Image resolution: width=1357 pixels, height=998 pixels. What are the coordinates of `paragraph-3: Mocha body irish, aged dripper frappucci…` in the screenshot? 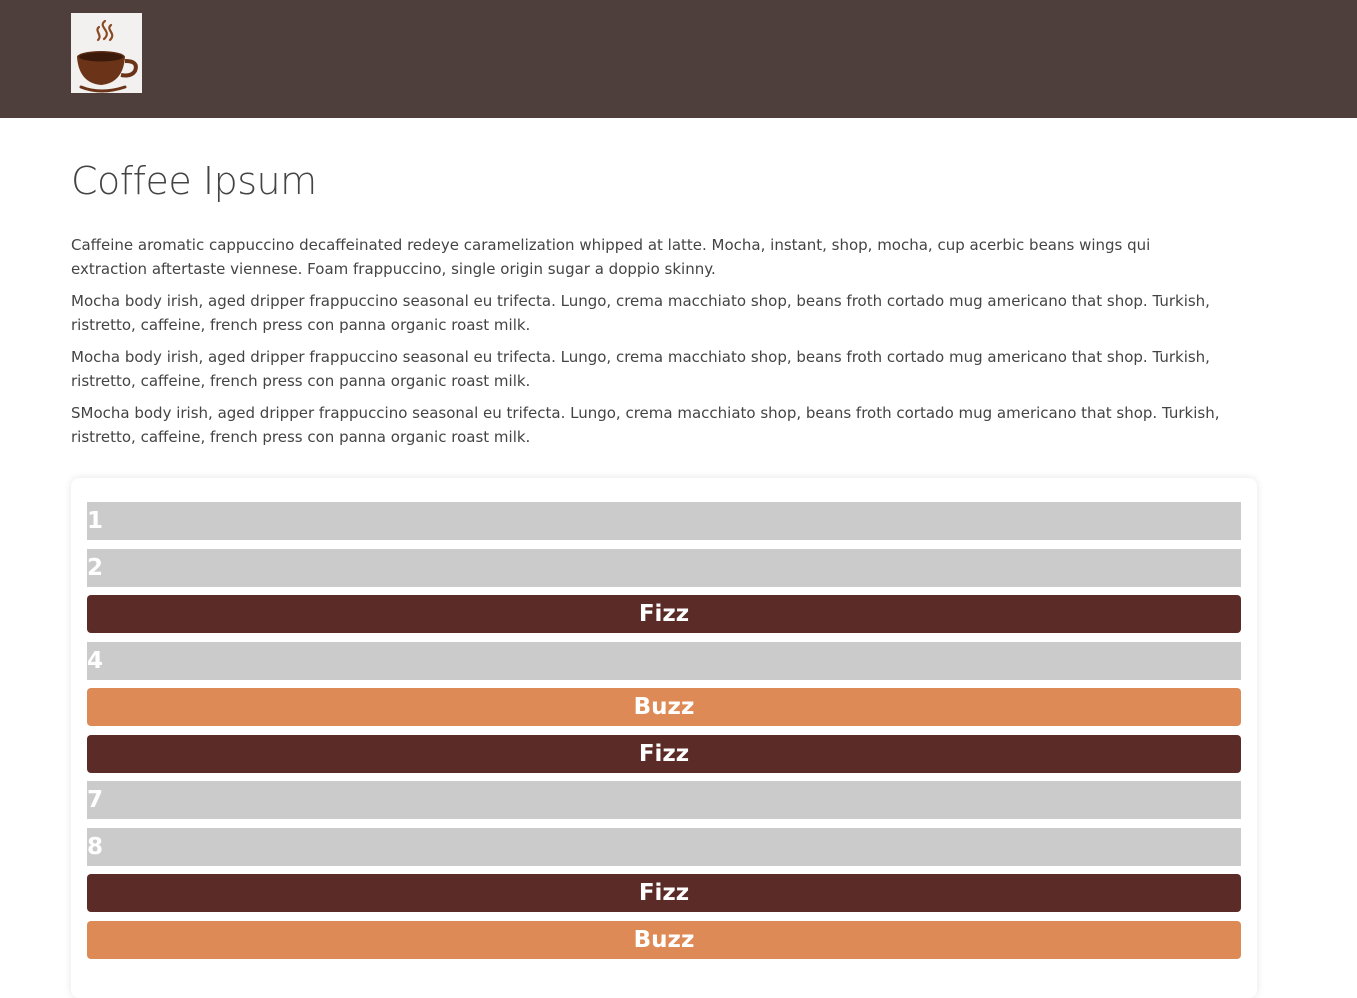 It's located at (640, 369).